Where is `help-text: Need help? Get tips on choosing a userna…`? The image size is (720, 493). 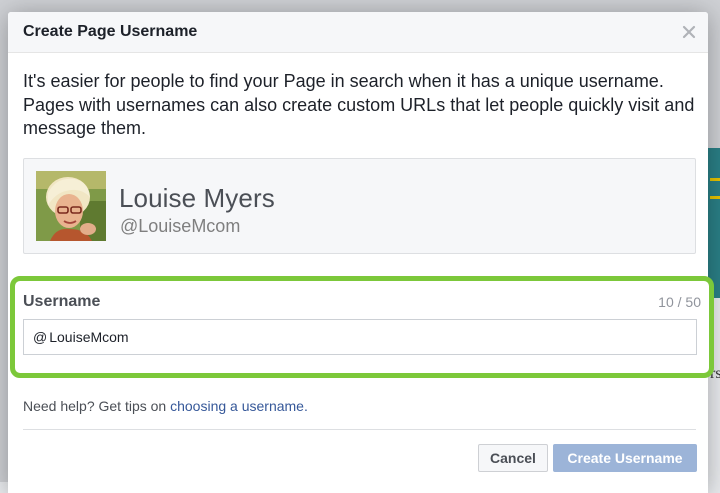
help-text: Need help? Get tips on choosing a userna… is located at coordinates (165, 406).